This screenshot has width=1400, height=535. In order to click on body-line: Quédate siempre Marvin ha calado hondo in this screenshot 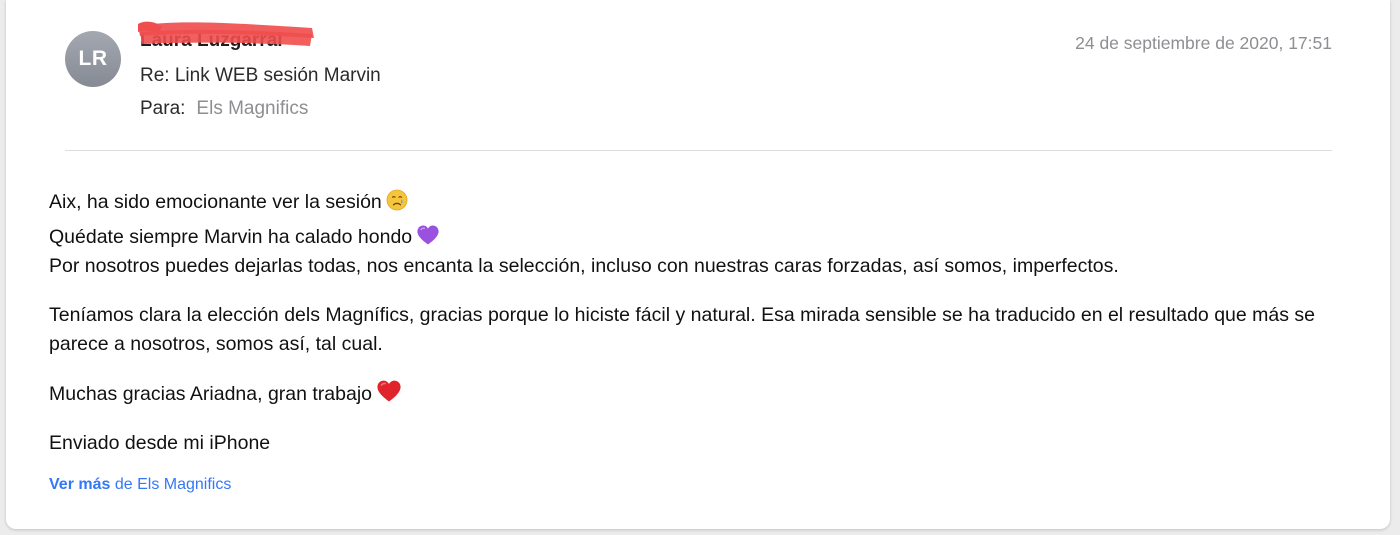, I will do `click(699, 237)`.